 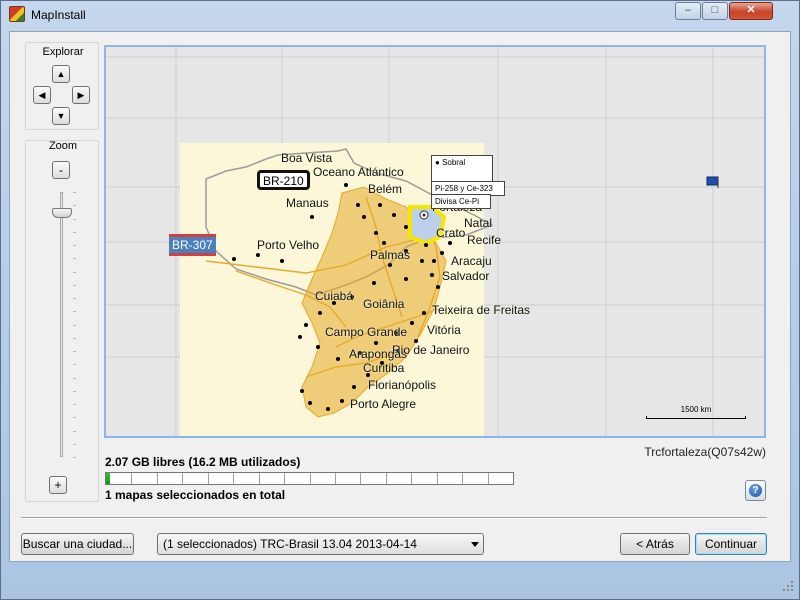 What do you see at coordinates (705, 452) in the screenshot?
I see `current-map-name: Trcfortaleza(Q07s42w)` at bounding box center [705, 452].